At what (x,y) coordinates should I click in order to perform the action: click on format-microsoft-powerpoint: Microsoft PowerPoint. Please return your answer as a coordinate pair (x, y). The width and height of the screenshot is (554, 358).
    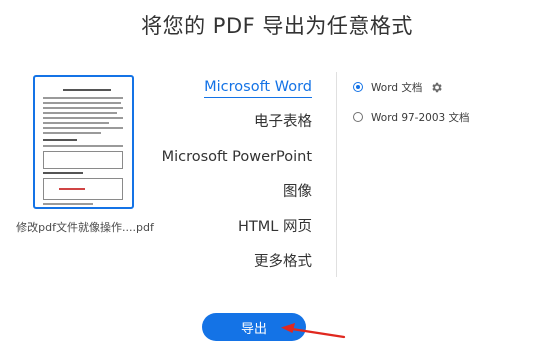
    Looking at the image, I should click on (237, 157).